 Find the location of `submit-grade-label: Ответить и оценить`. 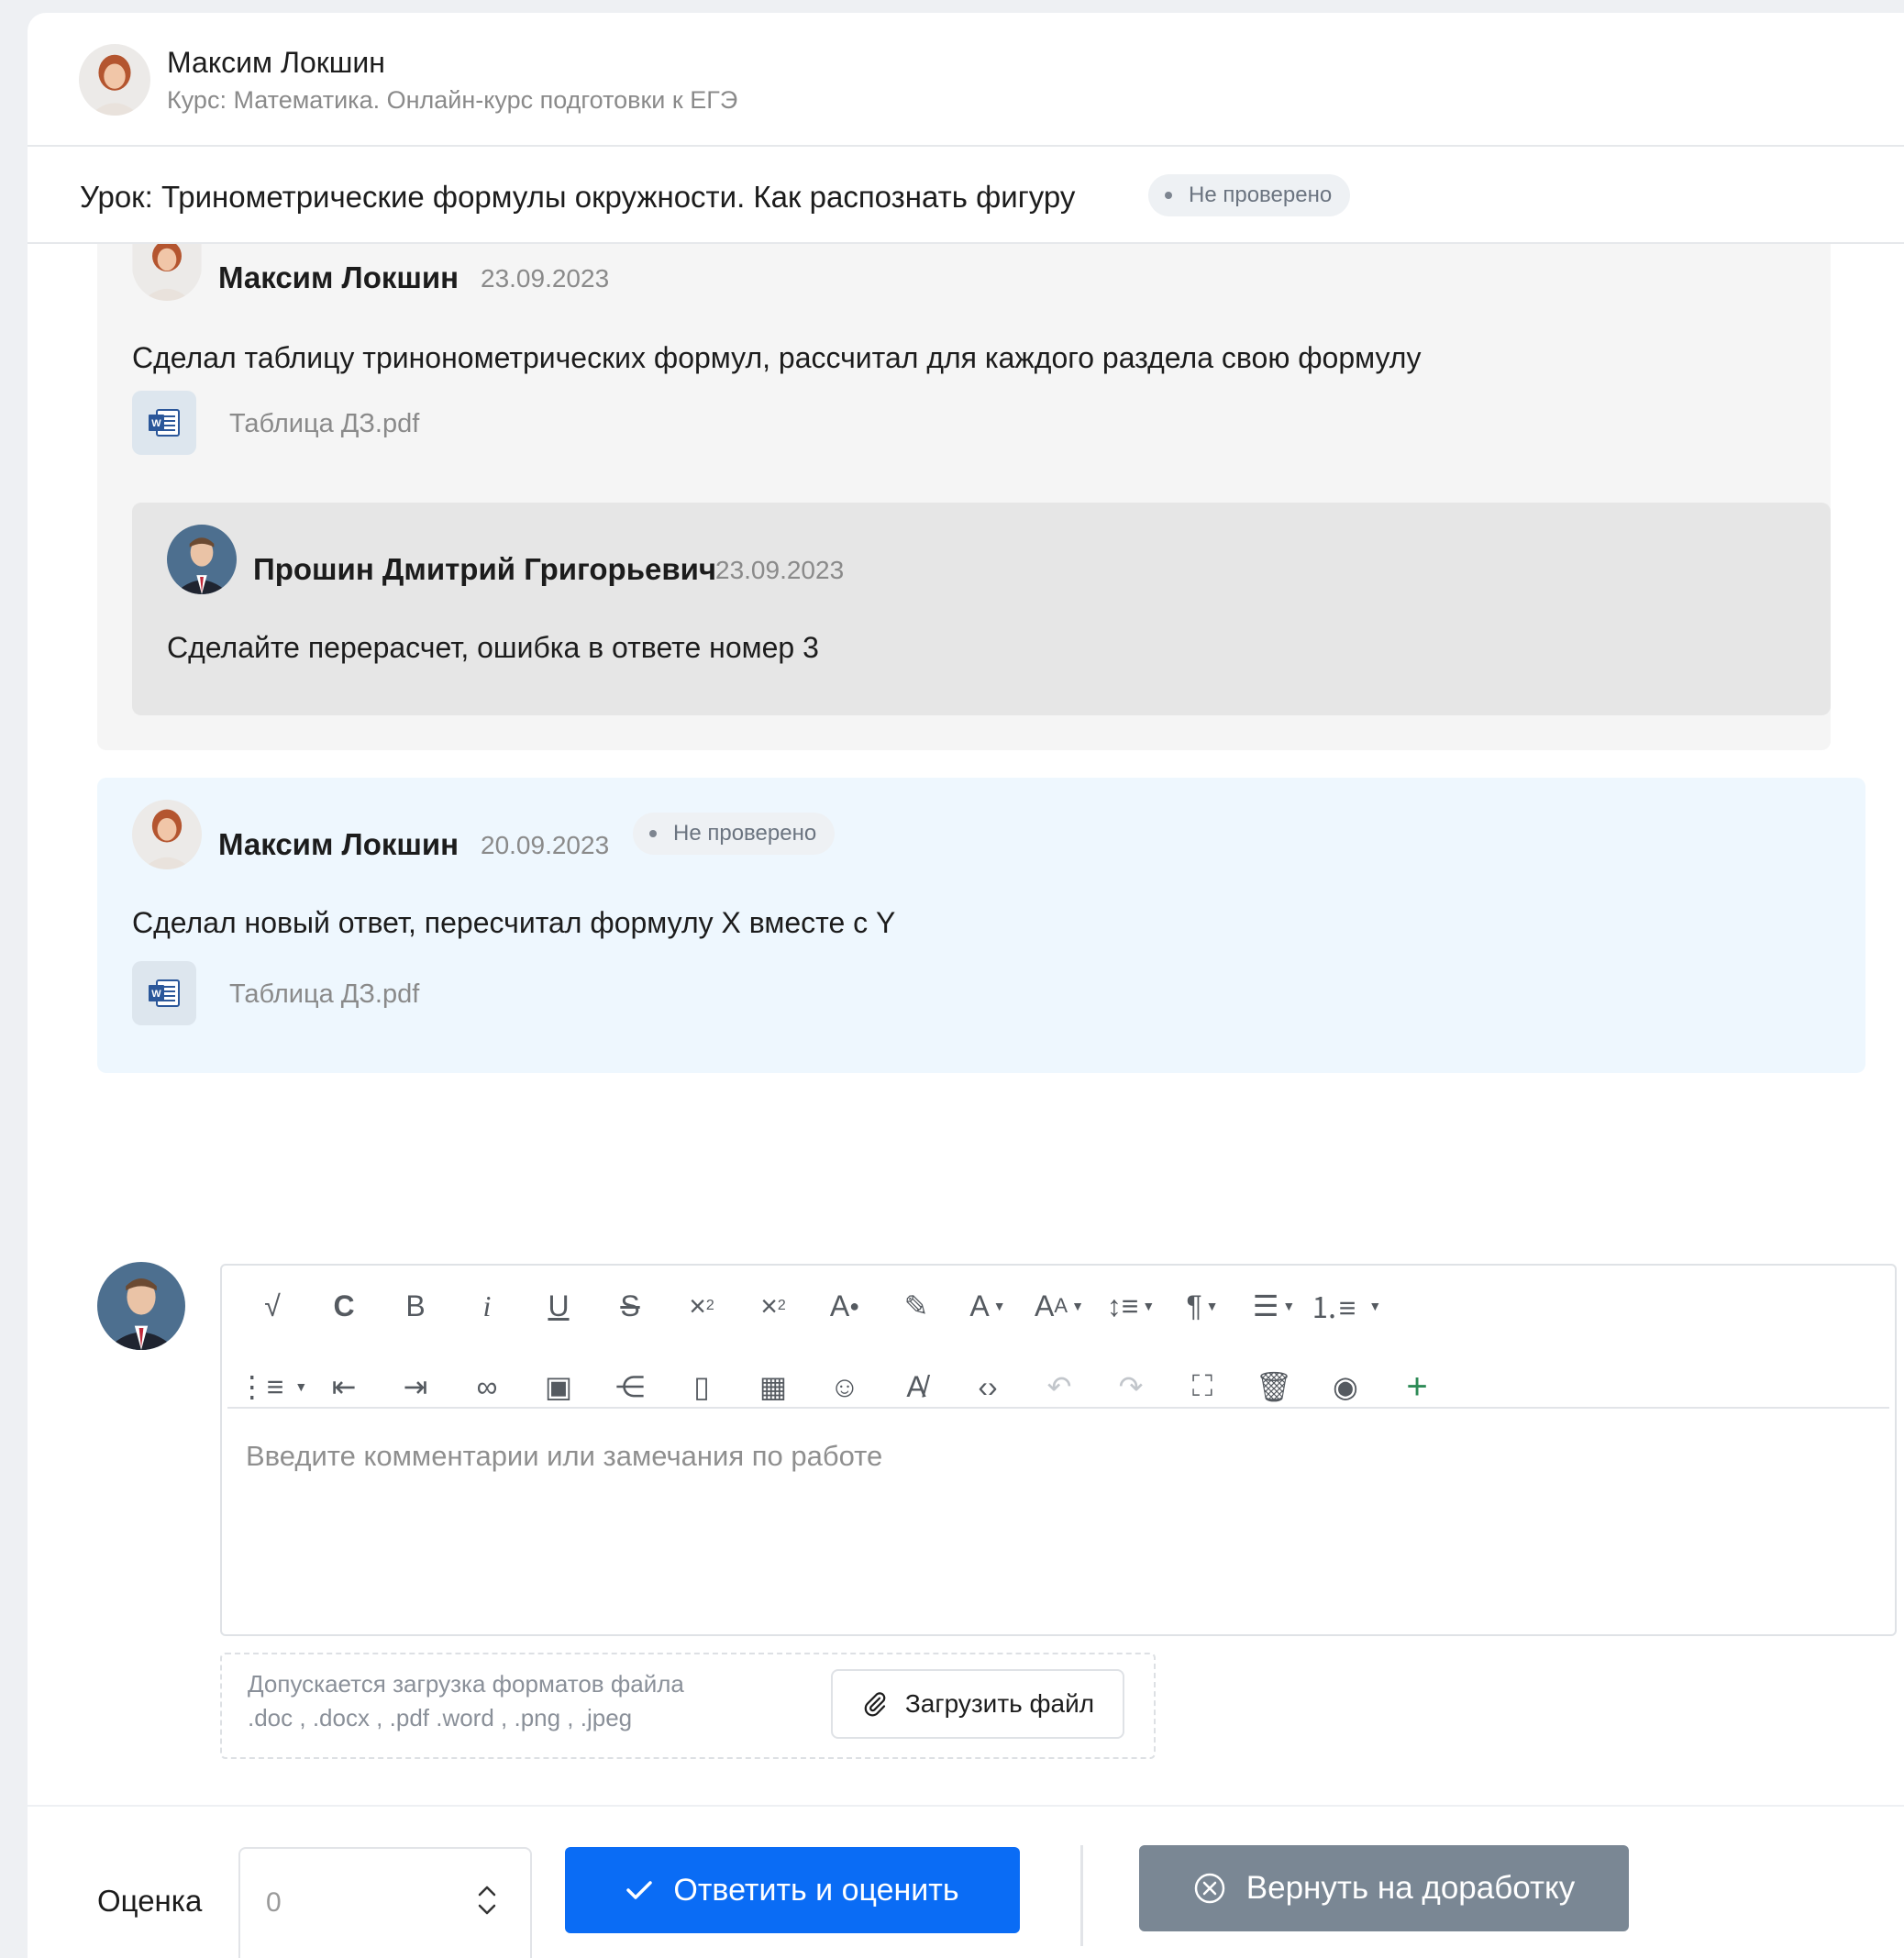

submit-grade-label: Ответить и оценить is located at coordinates (816, 1890).